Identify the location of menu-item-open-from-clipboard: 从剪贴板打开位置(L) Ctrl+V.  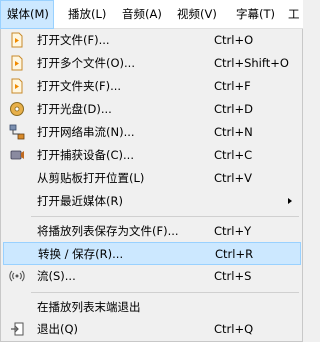
(152, 178).